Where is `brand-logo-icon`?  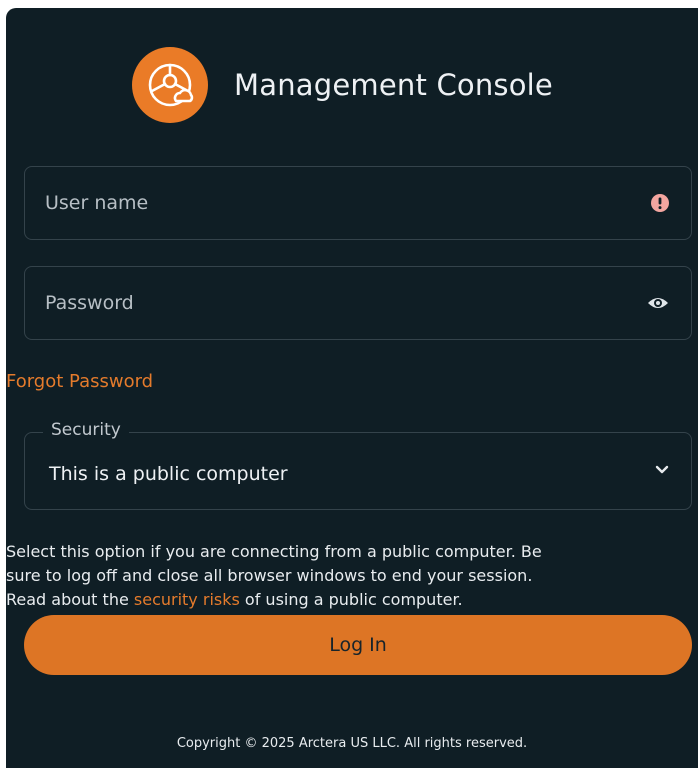
brand-logo-icon is located at coordinates (170, 85).